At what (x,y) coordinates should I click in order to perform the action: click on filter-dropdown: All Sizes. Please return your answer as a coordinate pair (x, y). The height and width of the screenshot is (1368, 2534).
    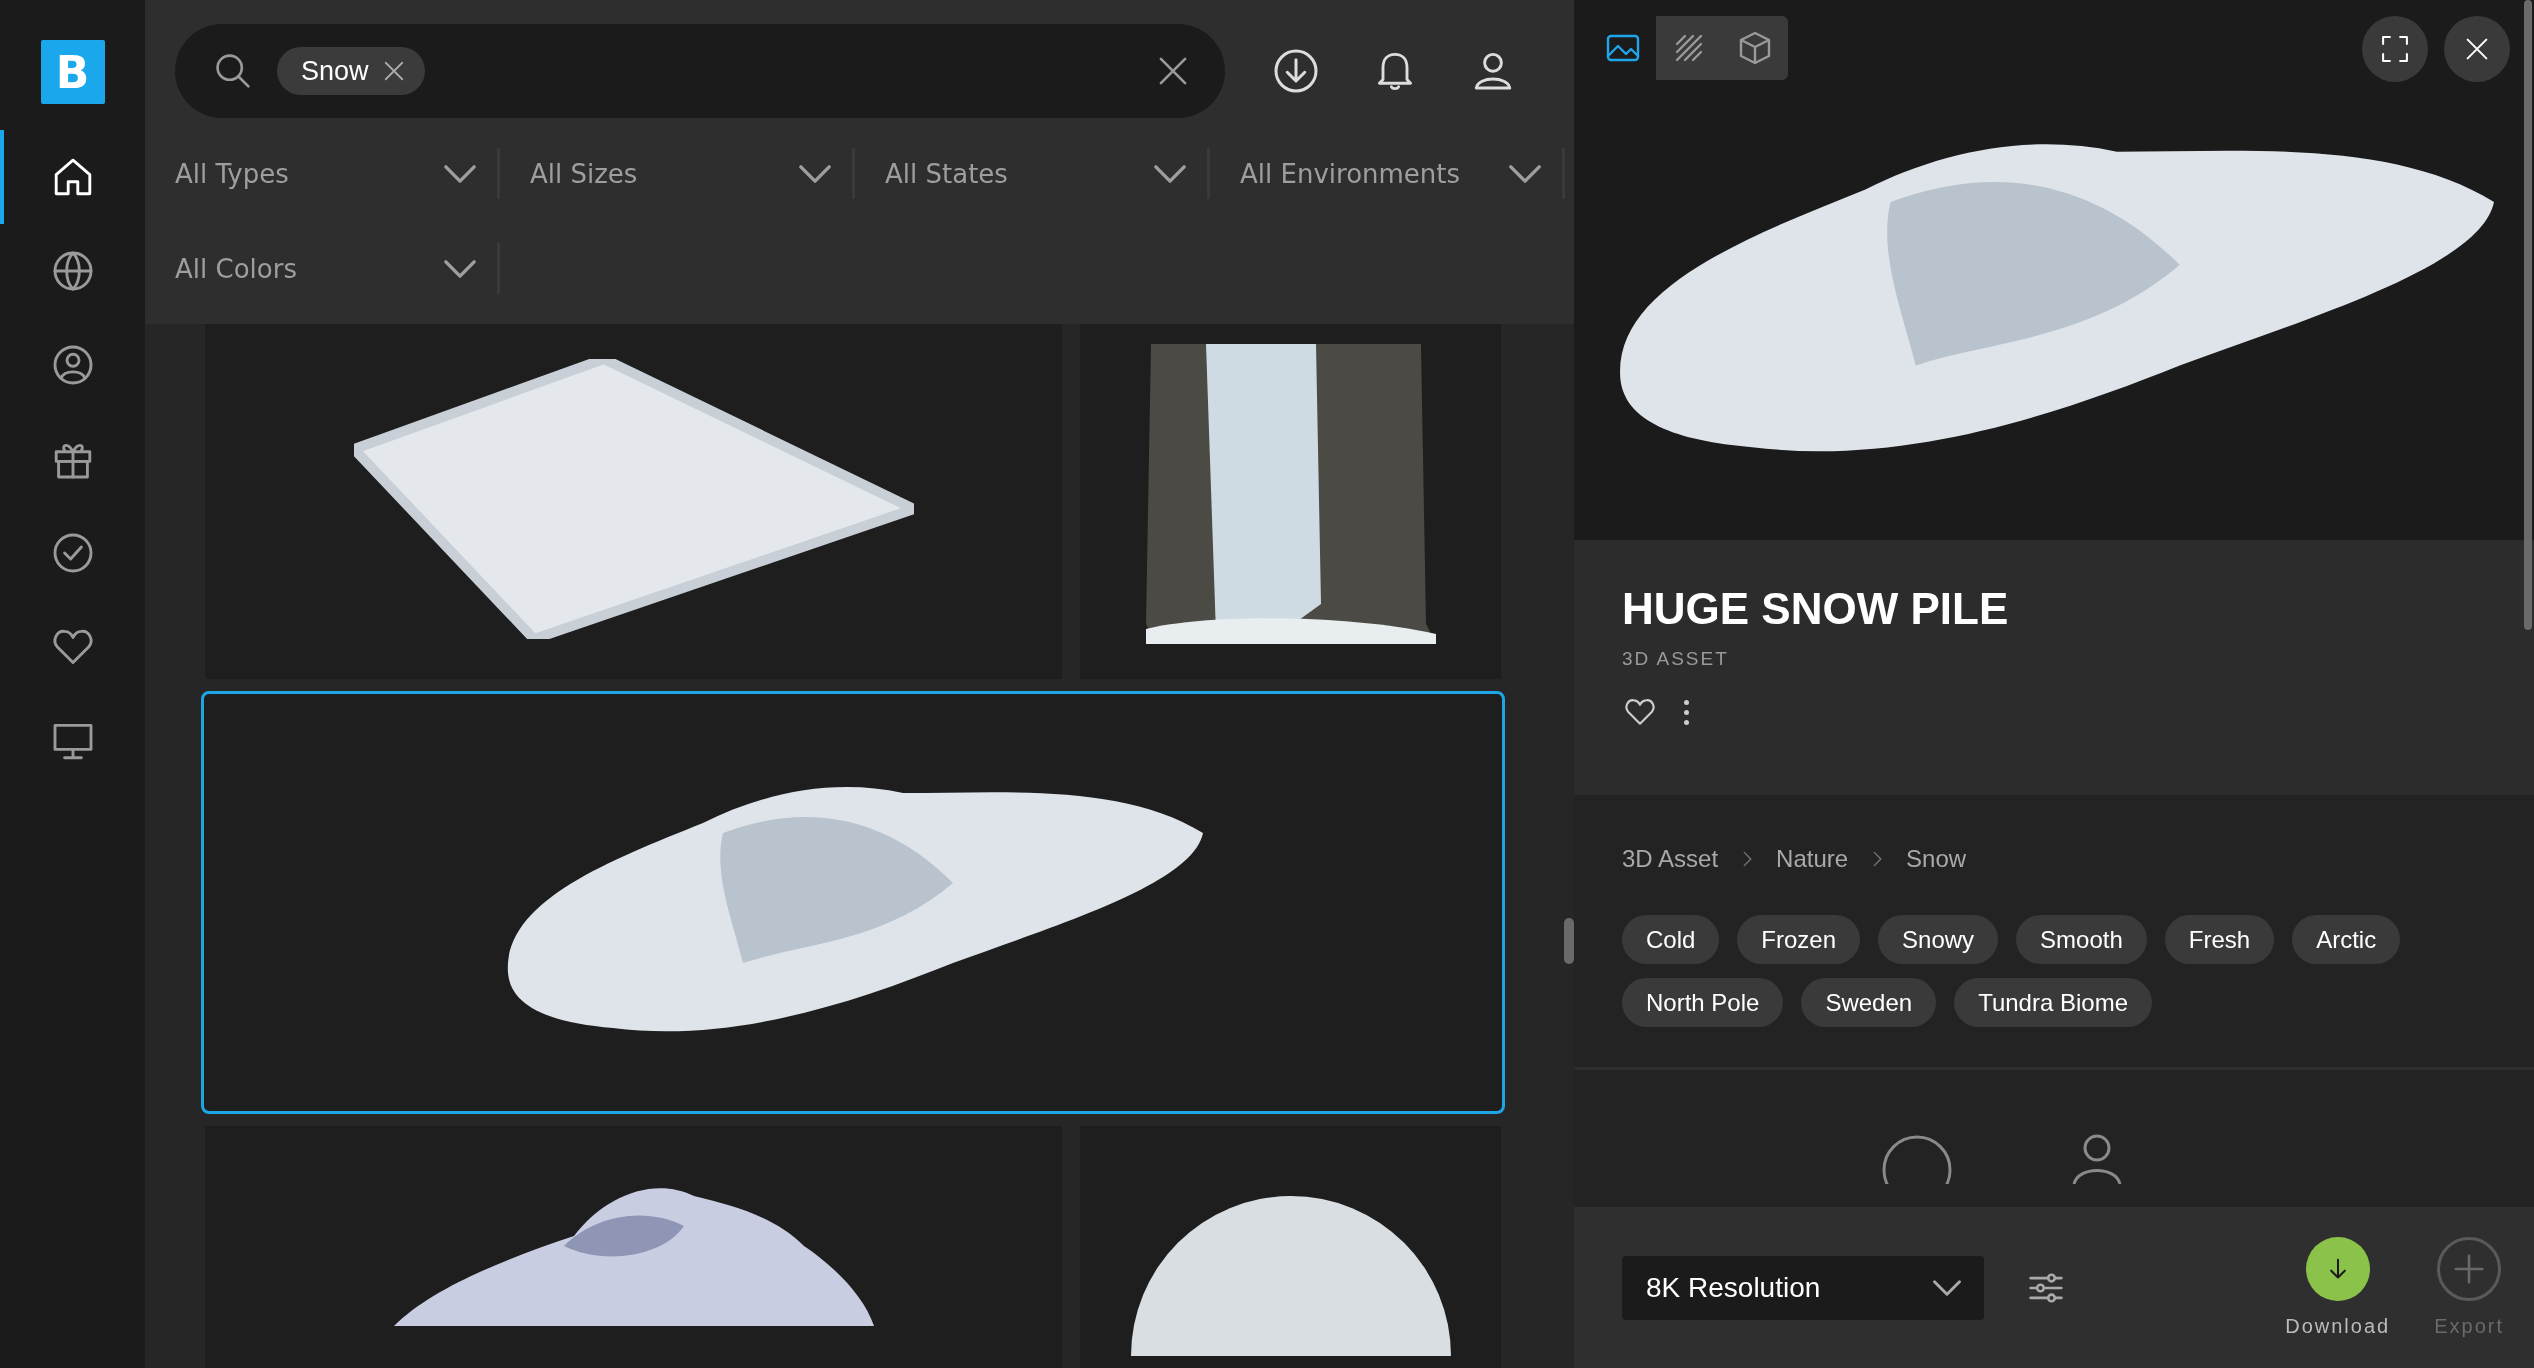
    Looking at the image, I should click on (677, 173).